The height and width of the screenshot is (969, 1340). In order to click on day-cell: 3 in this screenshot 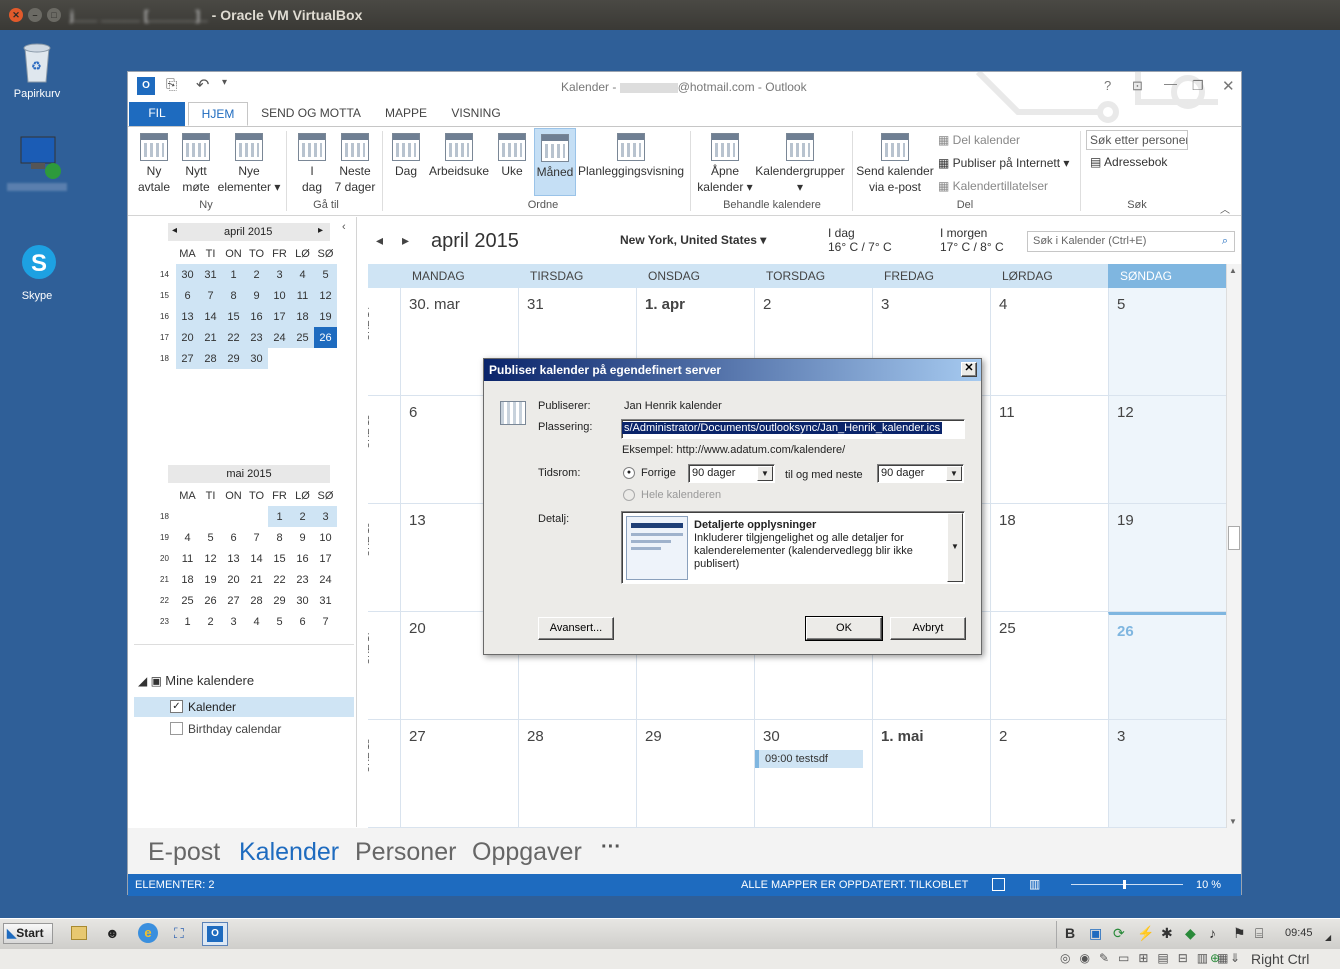, I will do `click(1167, 774)`.